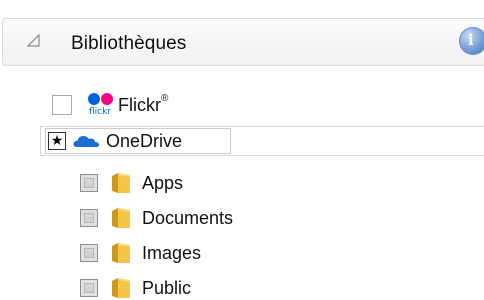  I want to click on flickr-checkbox, so click(62, 105).